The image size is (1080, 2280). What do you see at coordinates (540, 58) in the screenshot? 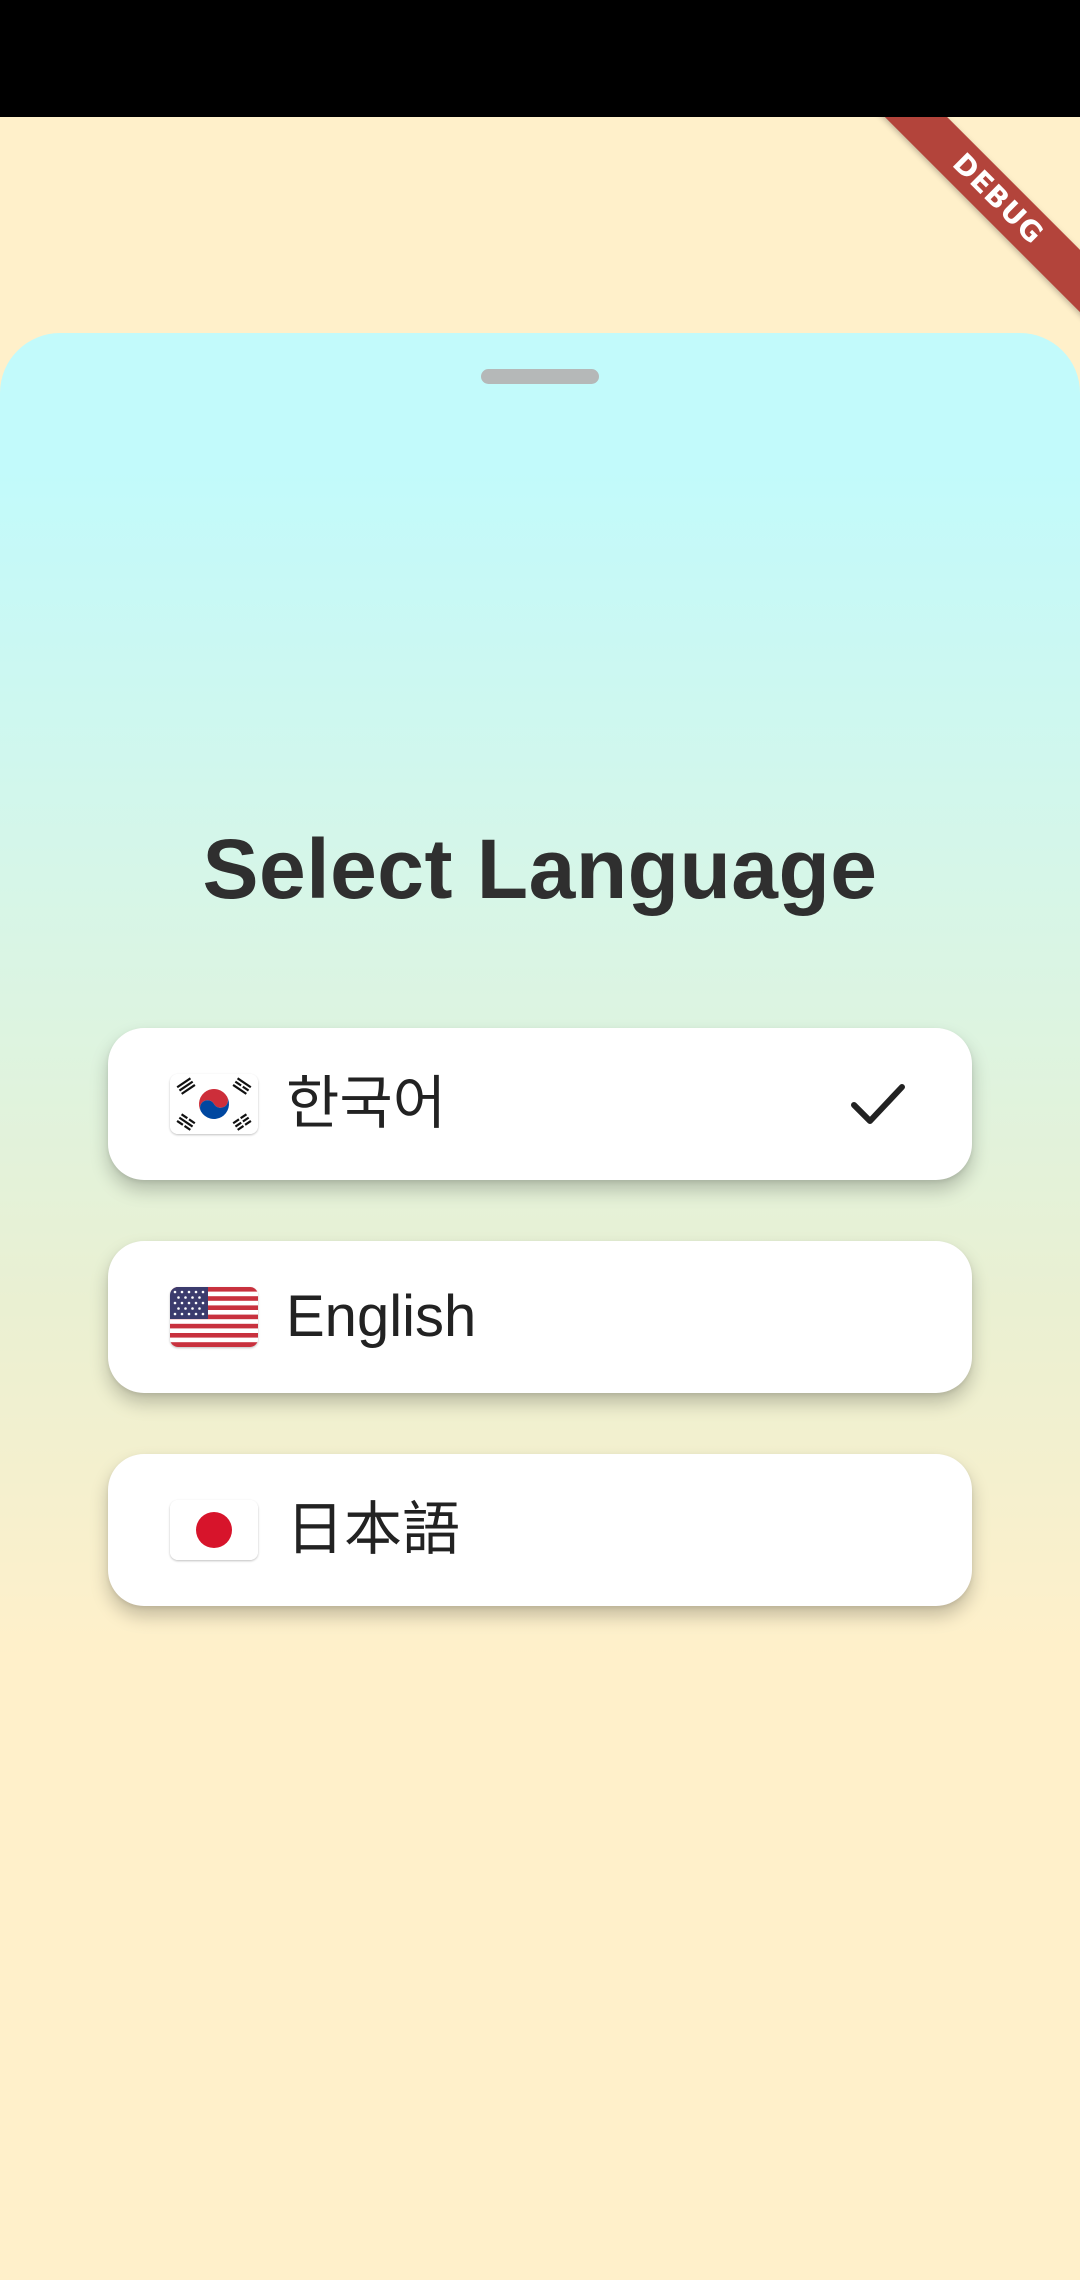
I see `status-bar` at bounding box center [540, 58].